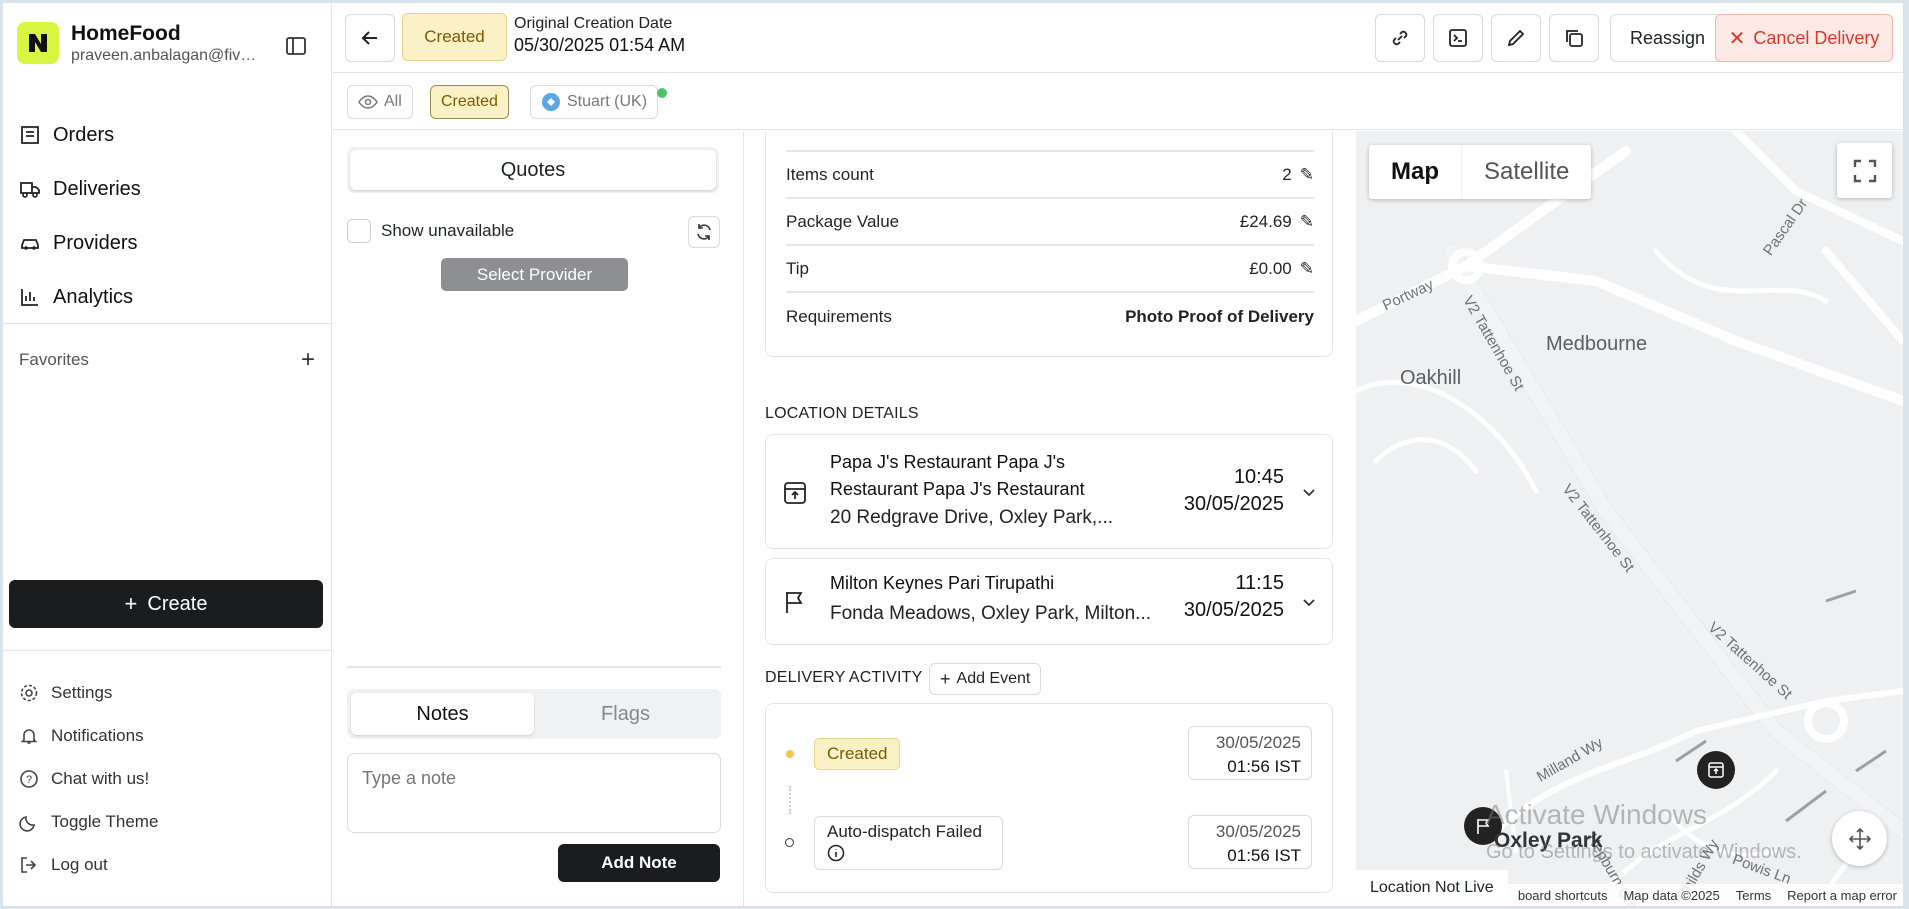 Image resolution: width=1909 pixels, height=909 pixels. What do you see at coordinates (1432, 888) in the screenshot?
I see `location-status: Location Not Live` at bounding box center [1432, 888].